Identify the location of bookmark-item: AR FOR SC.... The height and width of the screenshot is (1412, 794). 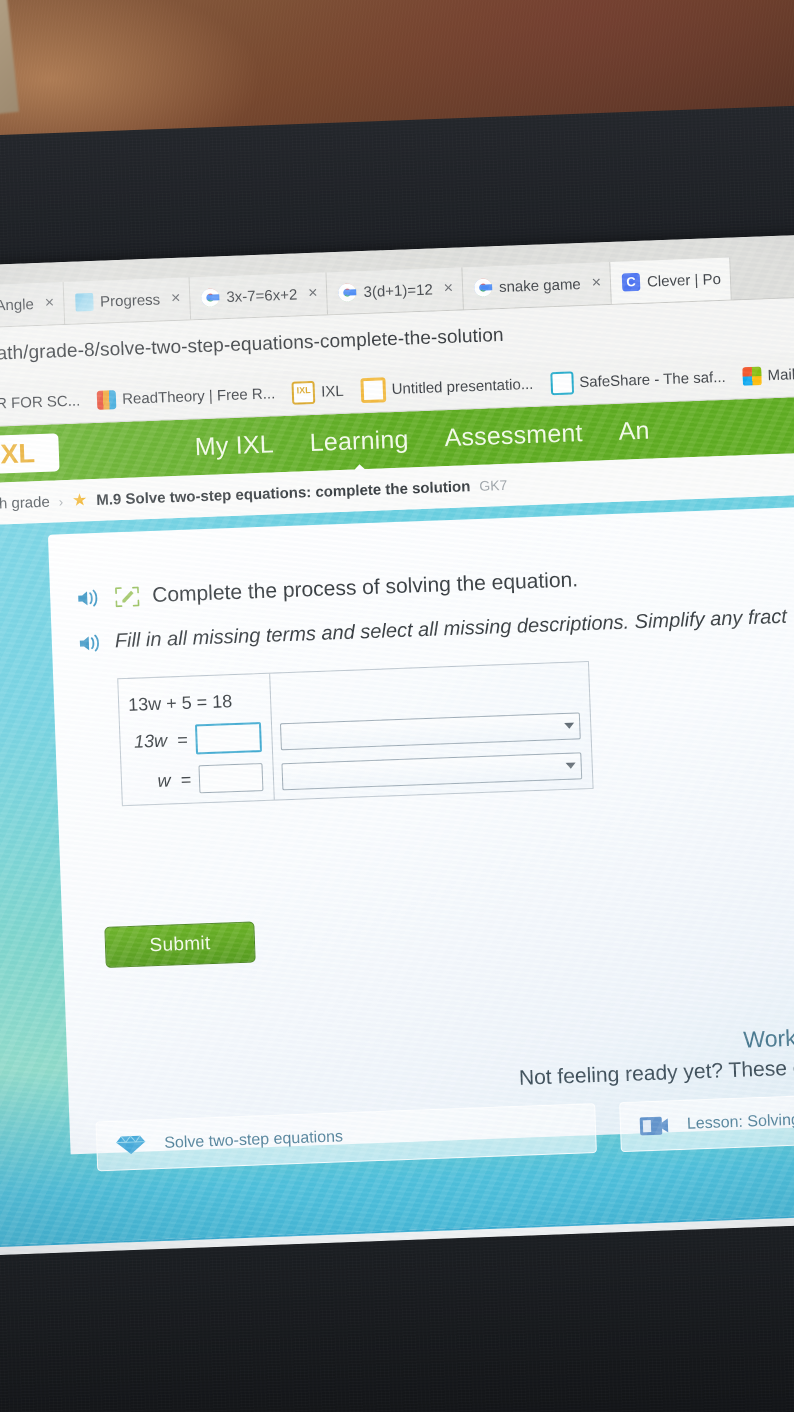
(40, 402).